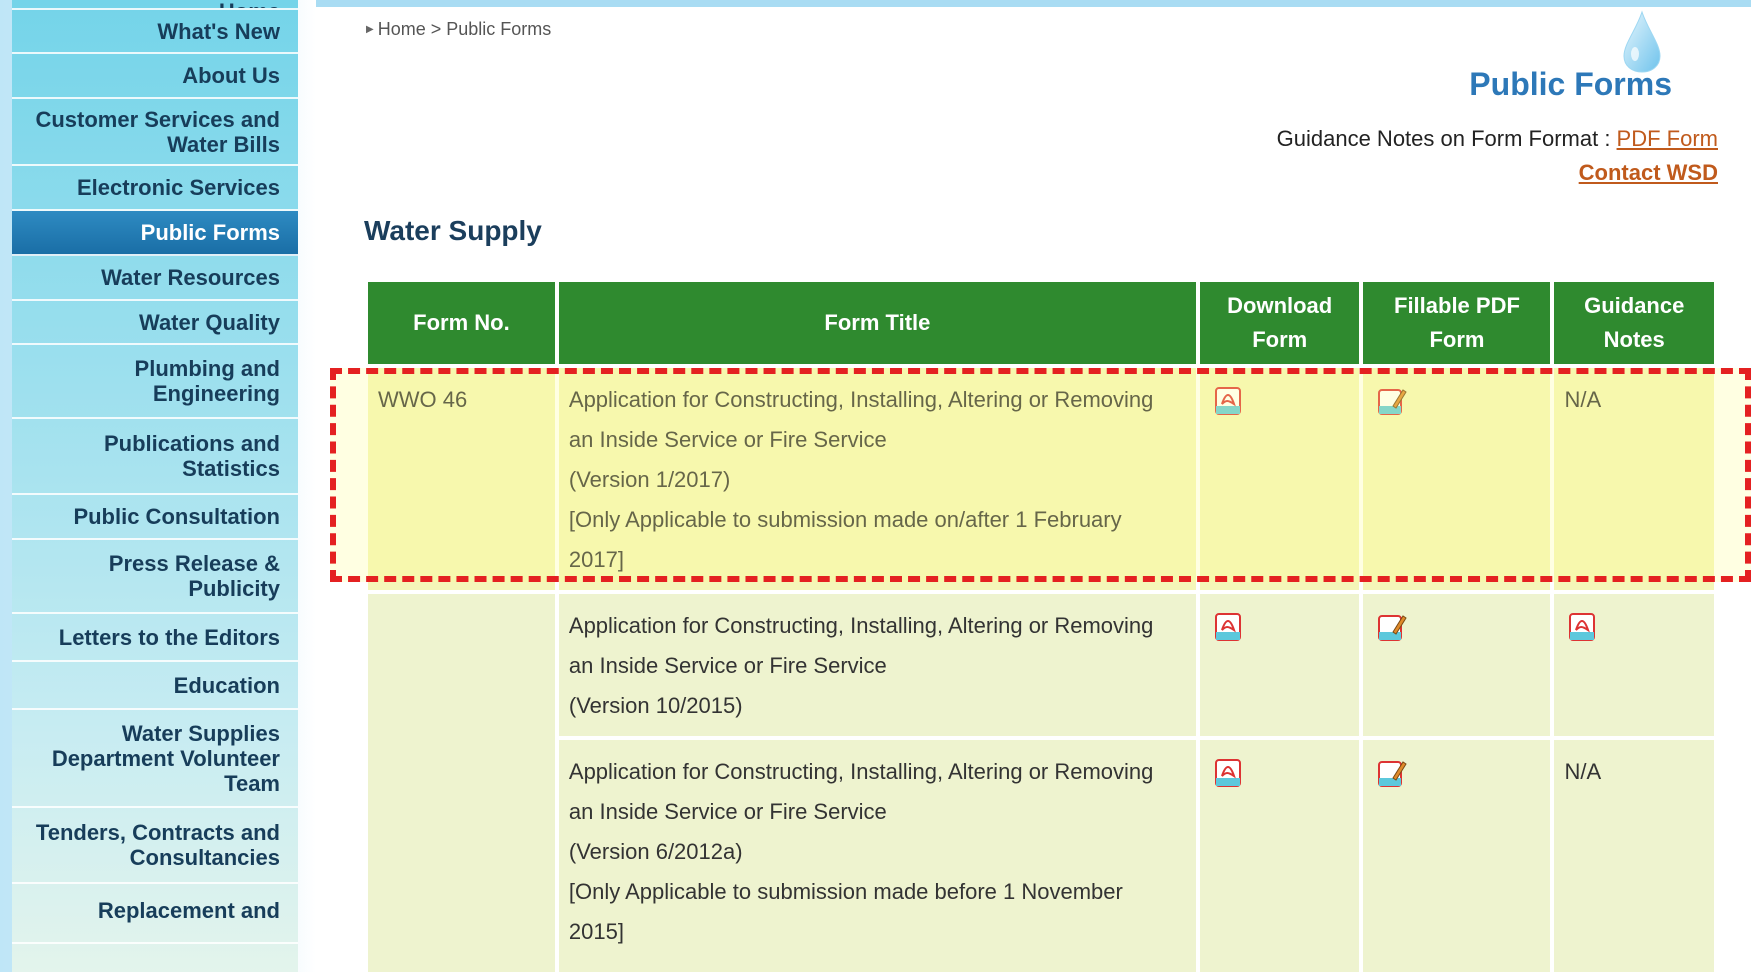 This screenshot has height=972, width=1751. What do you see at coordinates (155, 686) in the screenshot?
I see `sidebar-item-education: Education` at bounding box center [155, 686].